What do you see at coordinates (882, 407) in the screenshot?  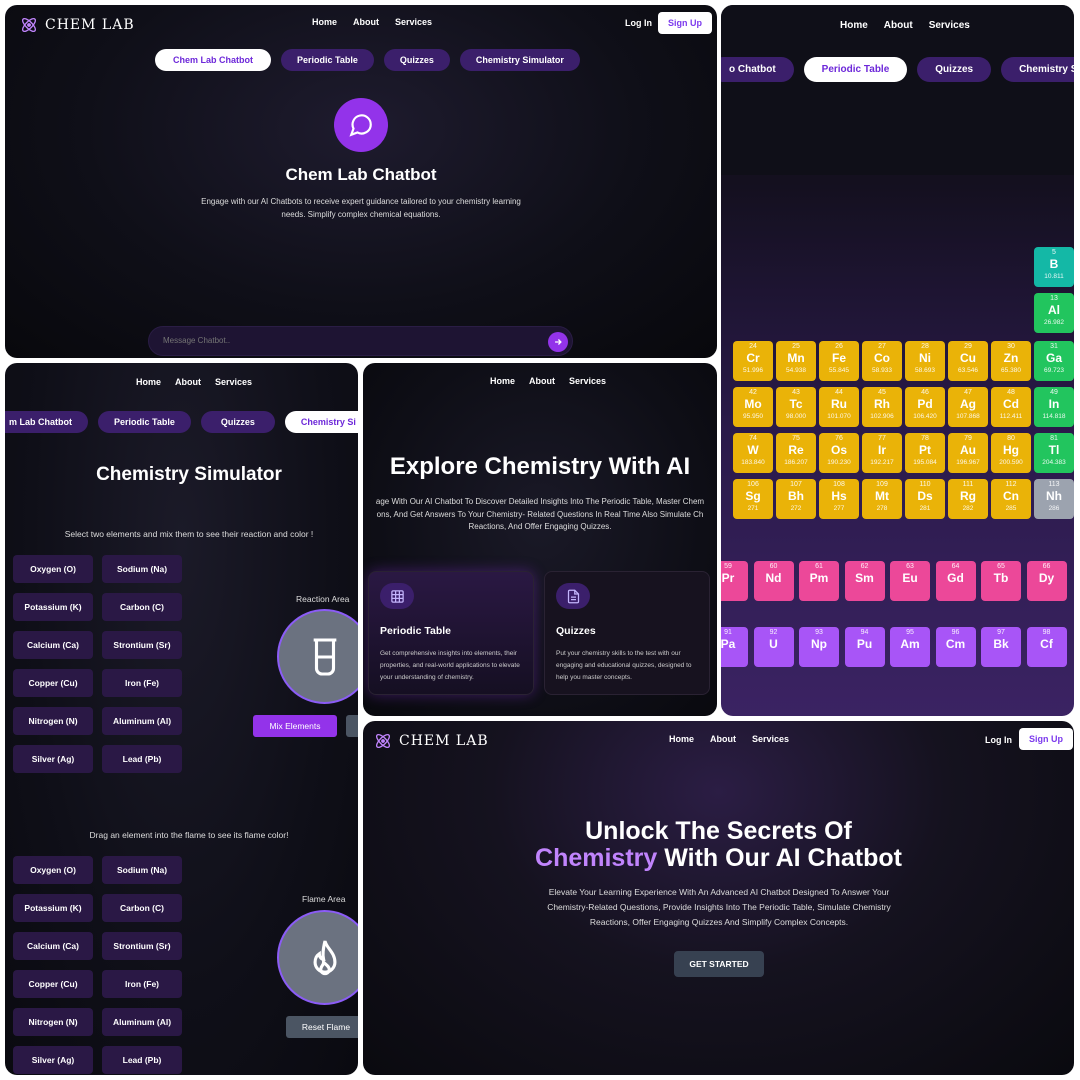 I see `element-tile-rh: 45 Rh 102.906` at bounding box center [882, 407].